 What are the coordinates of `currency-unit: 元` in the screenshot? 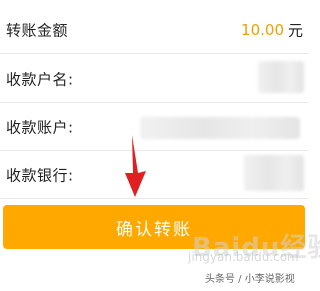 It's located at (296, 30).